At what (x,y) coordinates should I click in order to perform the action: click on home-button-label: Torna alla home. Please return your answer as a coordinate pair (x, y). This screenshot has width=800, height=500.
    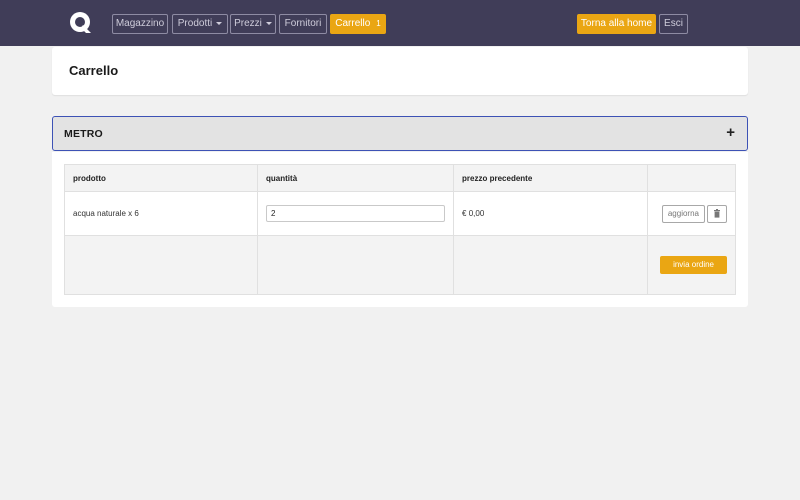
    Looking at the image, I should click on (616, 23).